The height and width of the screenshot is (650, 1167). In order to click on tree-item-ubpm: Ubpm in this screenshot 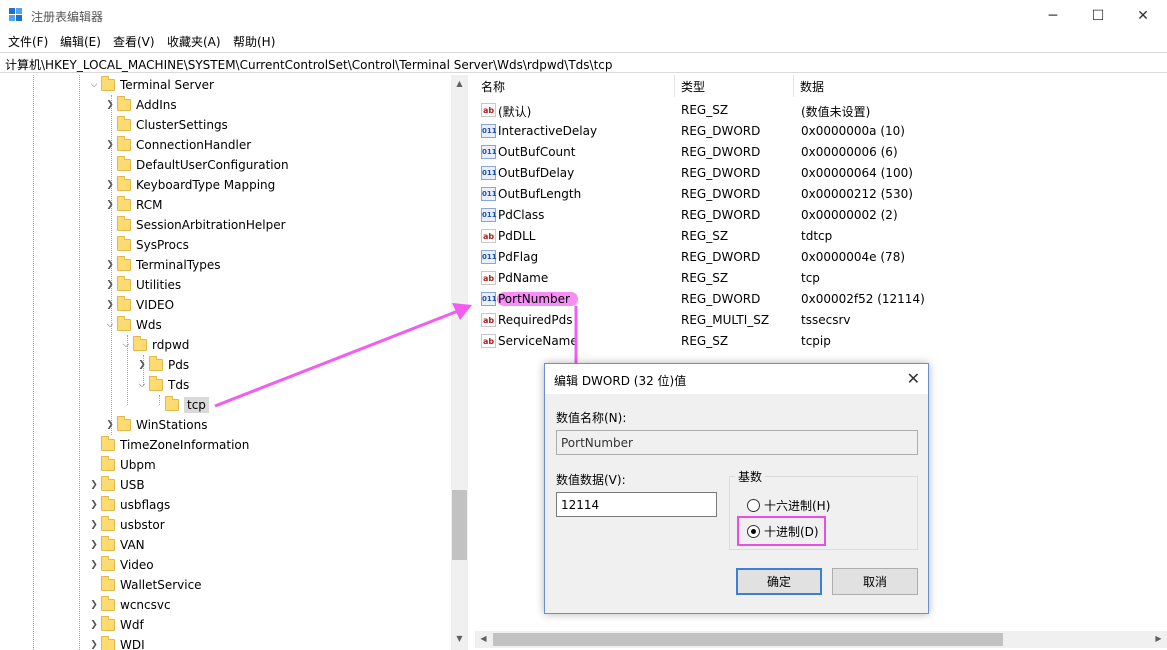, I will do `click(121, 465)`.